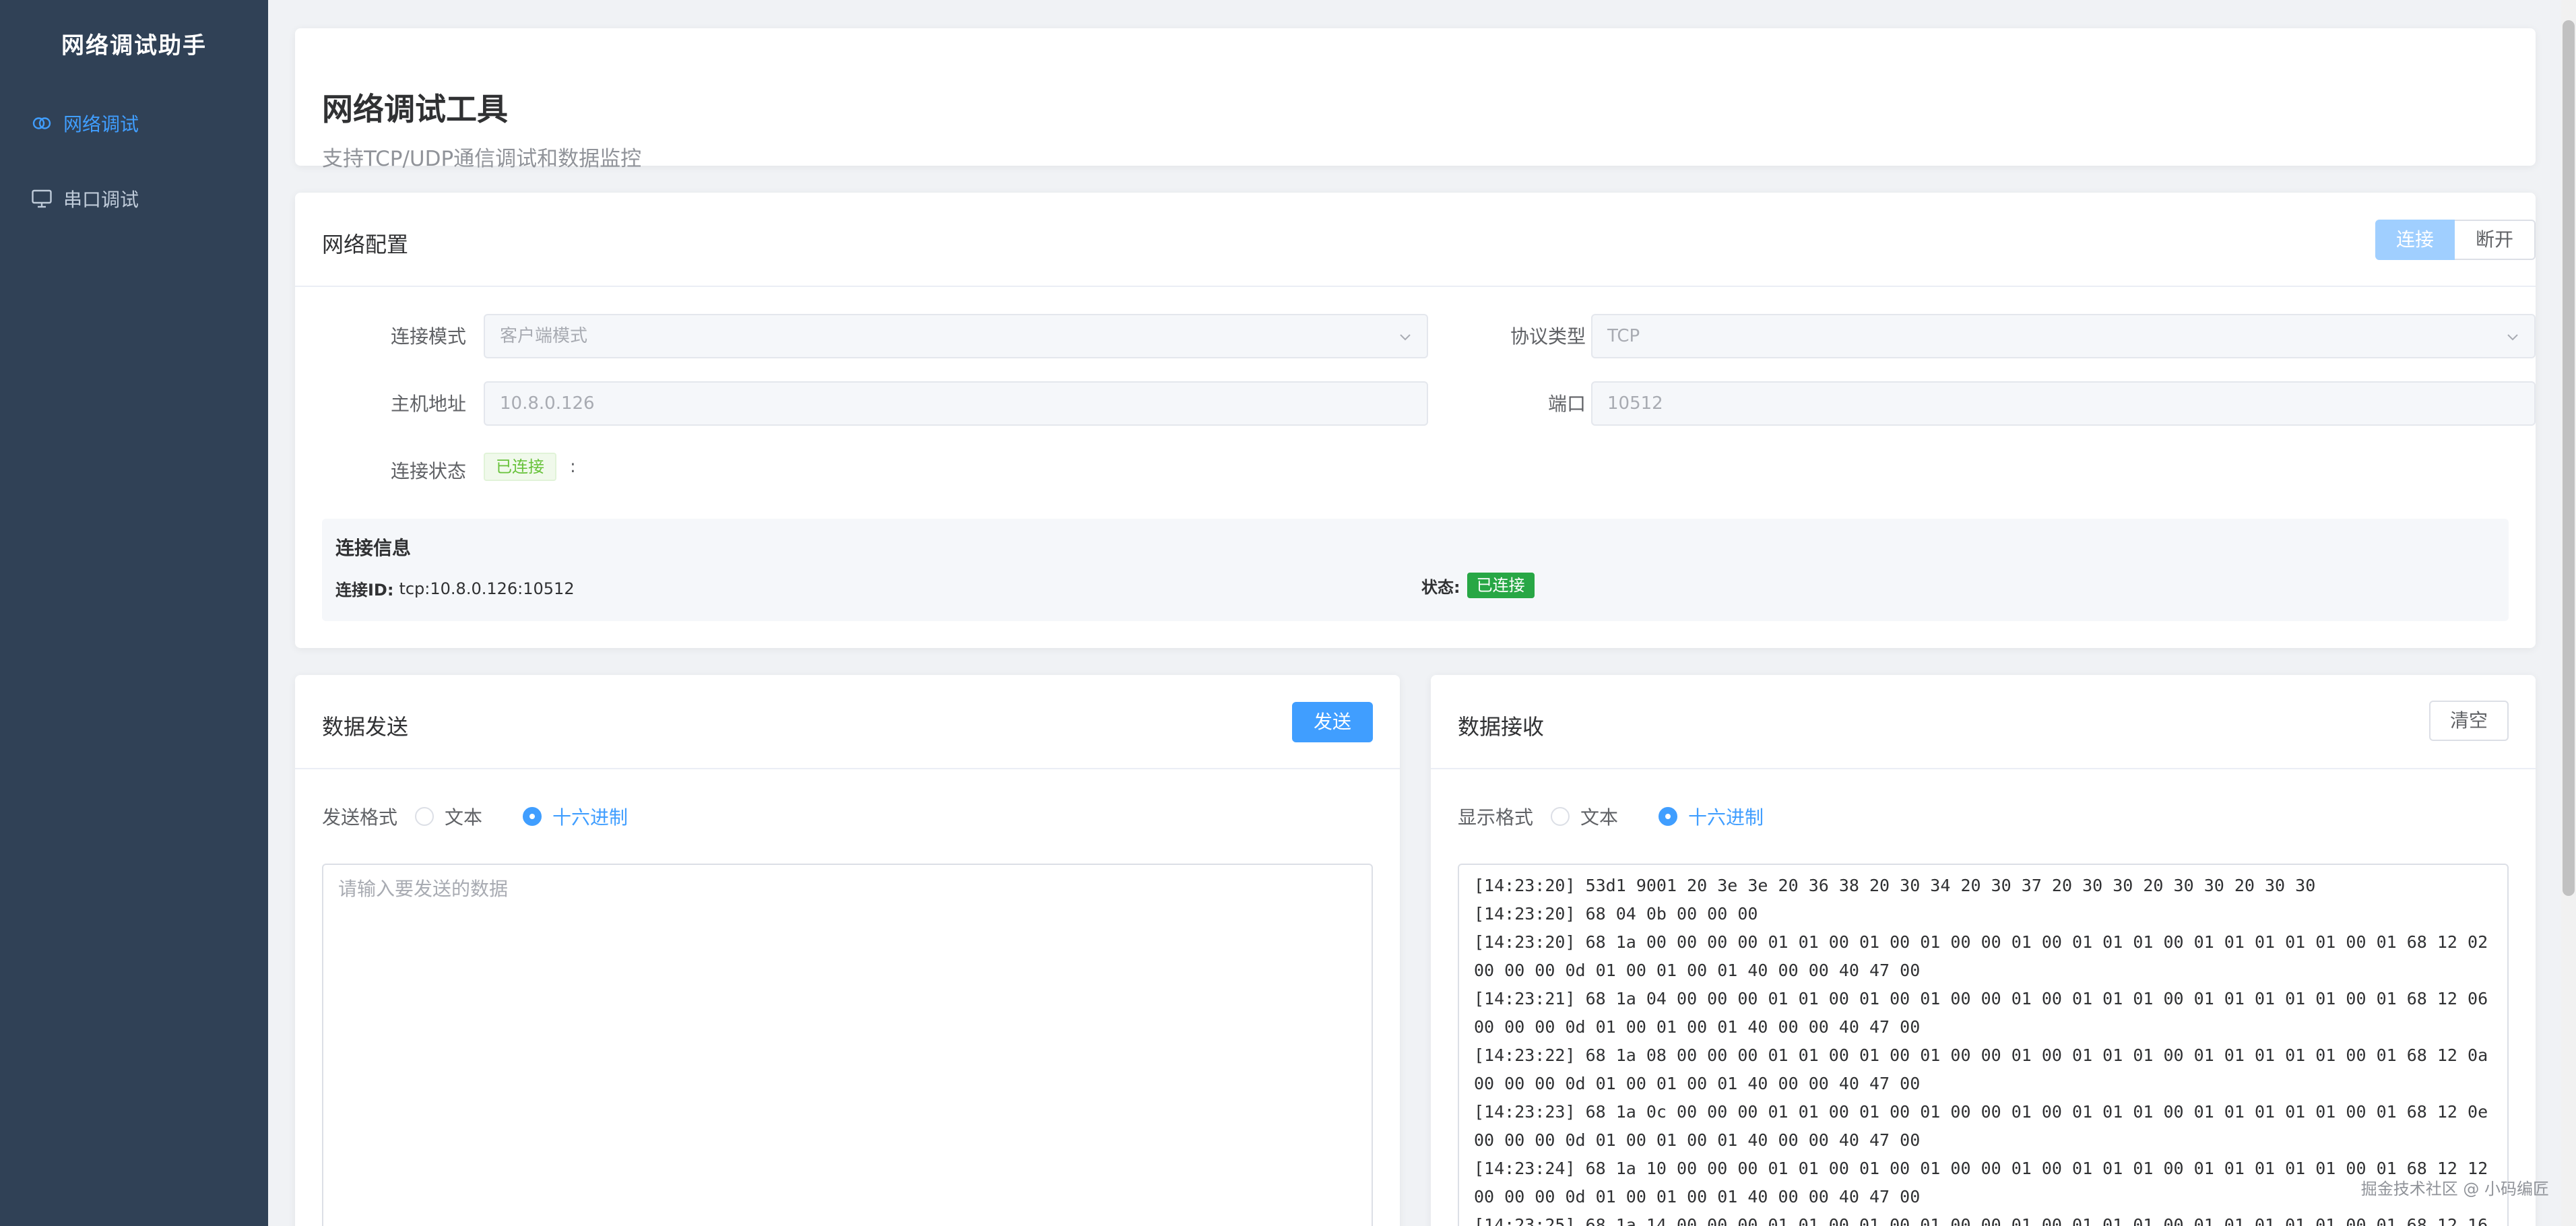 The width and height of the screenshot is (2576, 1226). What do you see at coordinates (1616, 914) in the screenshot?
I see `log-line: [14:23:20] 68 04 0b 00 00 00` at bounding box center [1616, 914].